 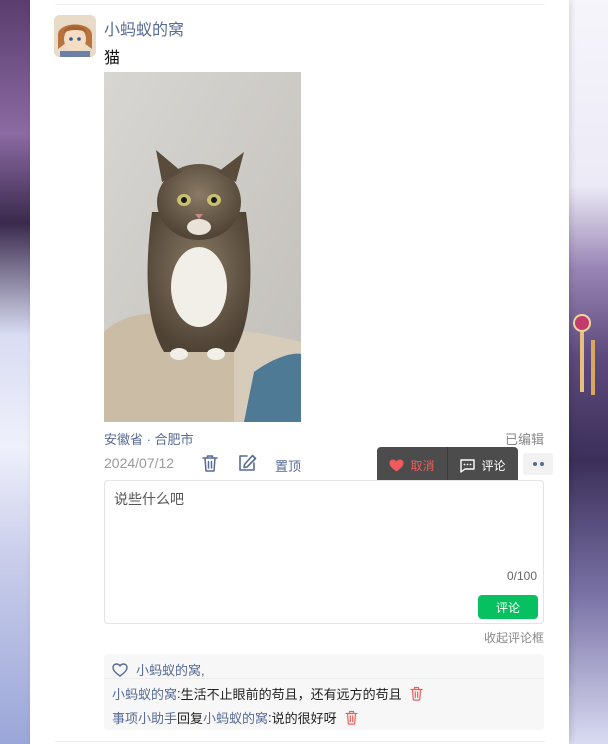 I want to click on post-location: 安徽省 · 合肥市, so click(x=149, y=438).